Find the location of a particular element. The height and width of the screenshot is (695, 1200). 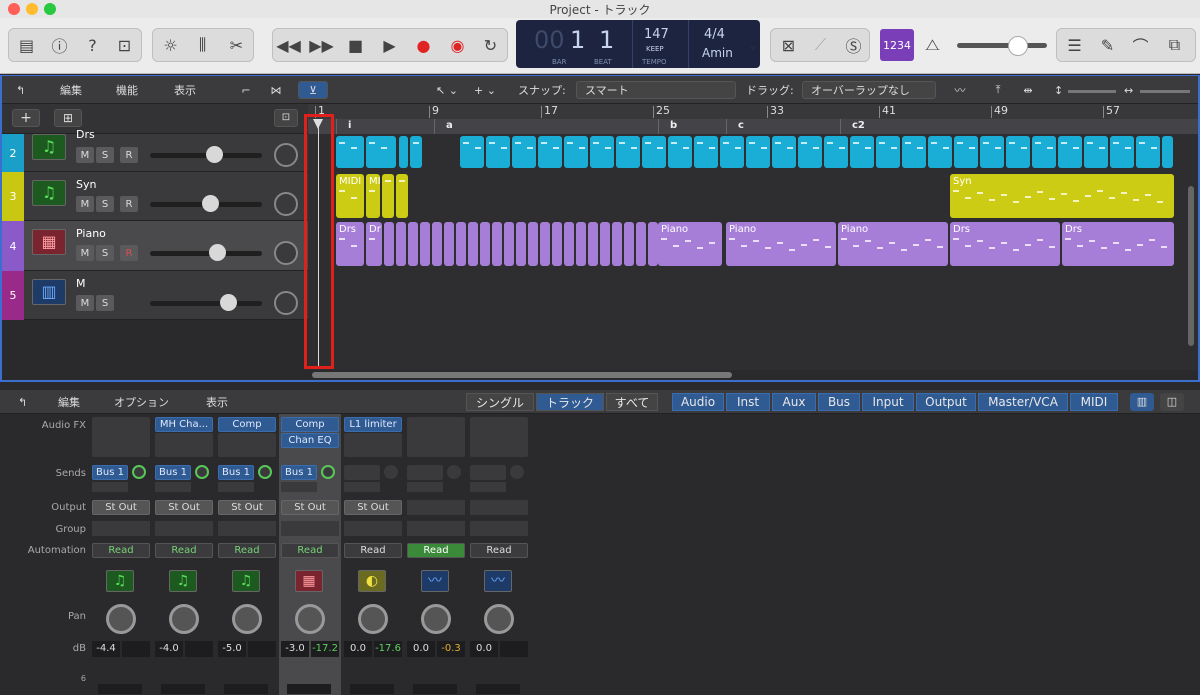

mixer-filter-button: Master/VCA is located at coordinates (1023, 402).